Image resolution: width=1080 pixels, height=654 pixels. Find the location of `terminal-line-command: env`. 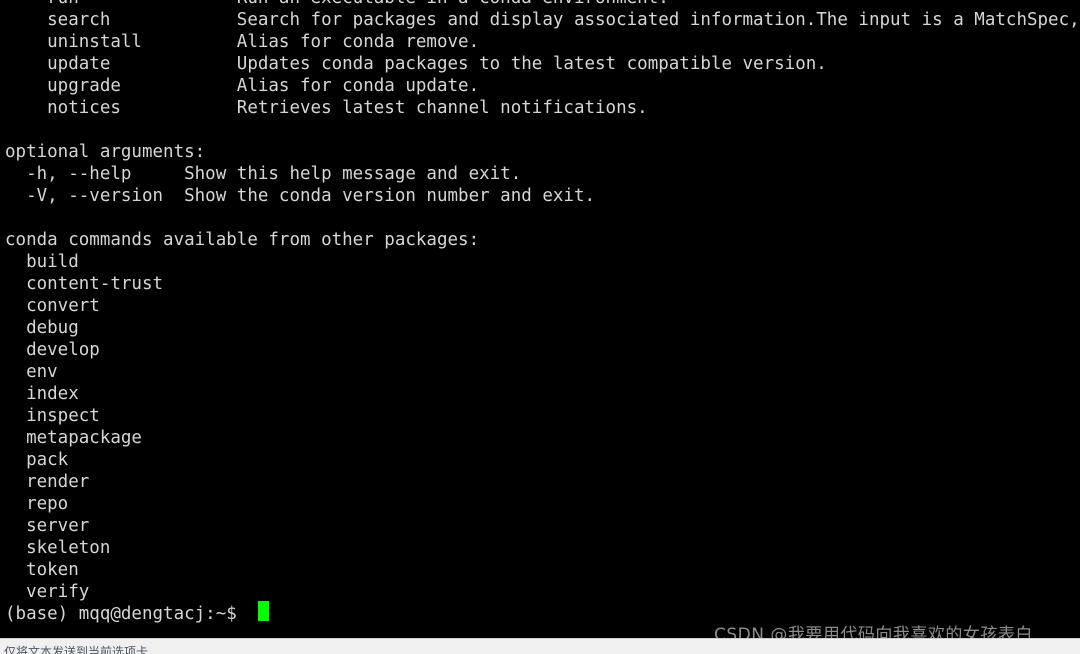

terminal-line-command: env is located at coordinates (31, 372).